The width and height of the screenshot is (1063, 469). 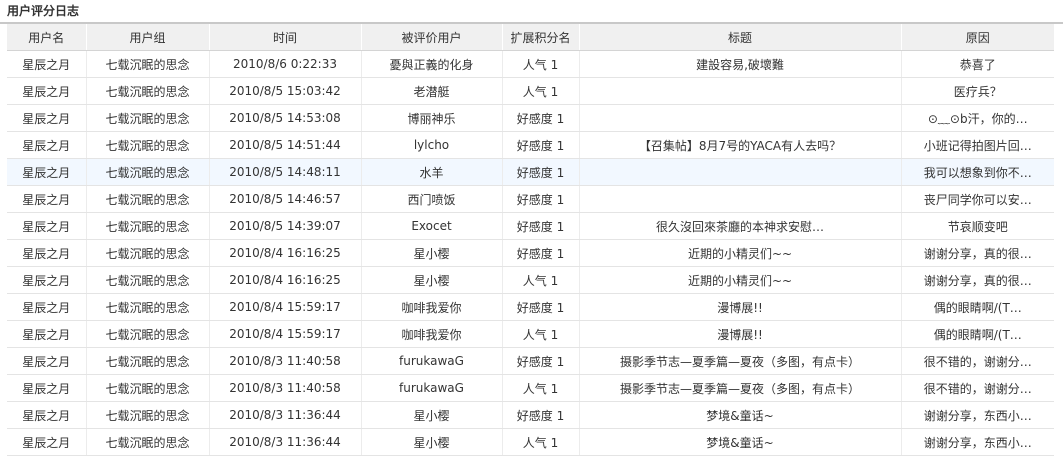 I want to click on cell-time: 2010/8/3 11:36:44, so click(x=284, y=415).